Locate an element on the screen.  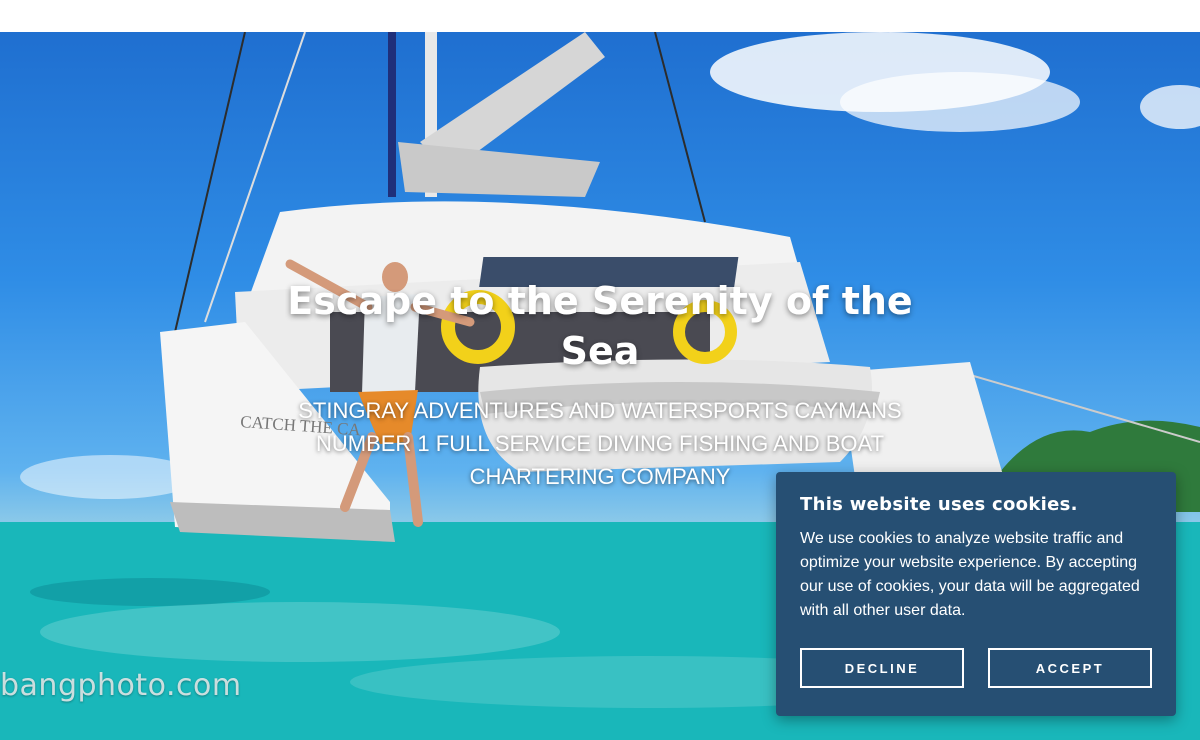
hero-title: Escape to the Serenity of the Sea is located at coordinates (600, 326).